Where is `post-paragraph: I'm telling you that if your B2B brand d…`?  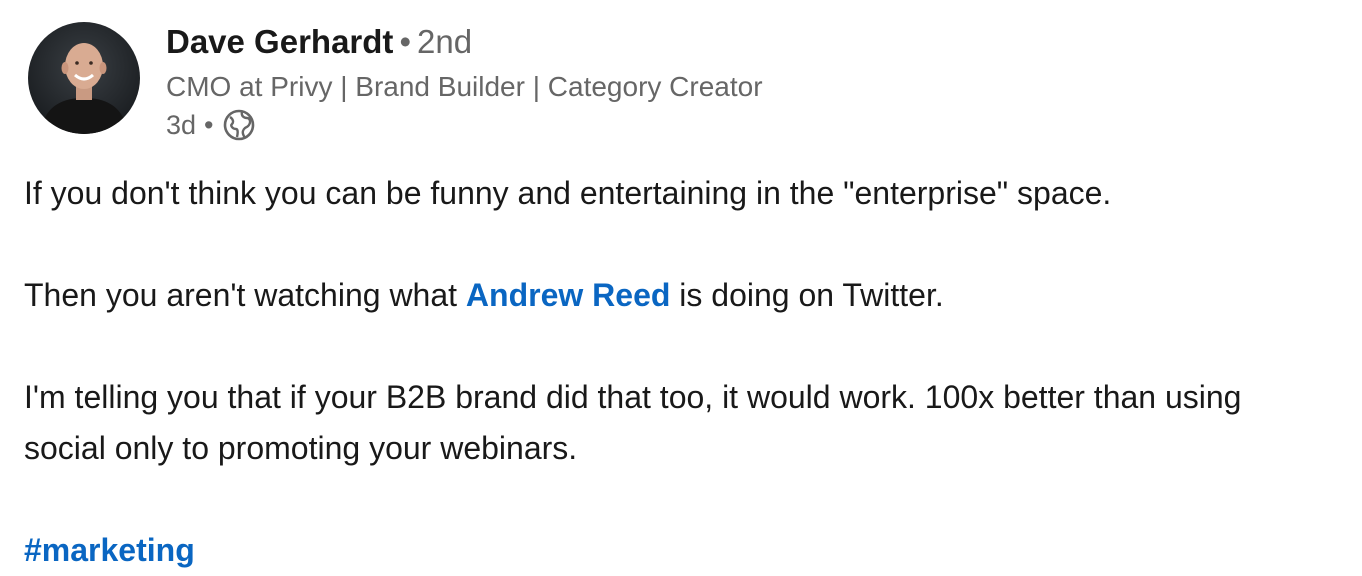 post-paragraph: I'm telling you that if your B2B brand d… is located at coordinates (633, 422).